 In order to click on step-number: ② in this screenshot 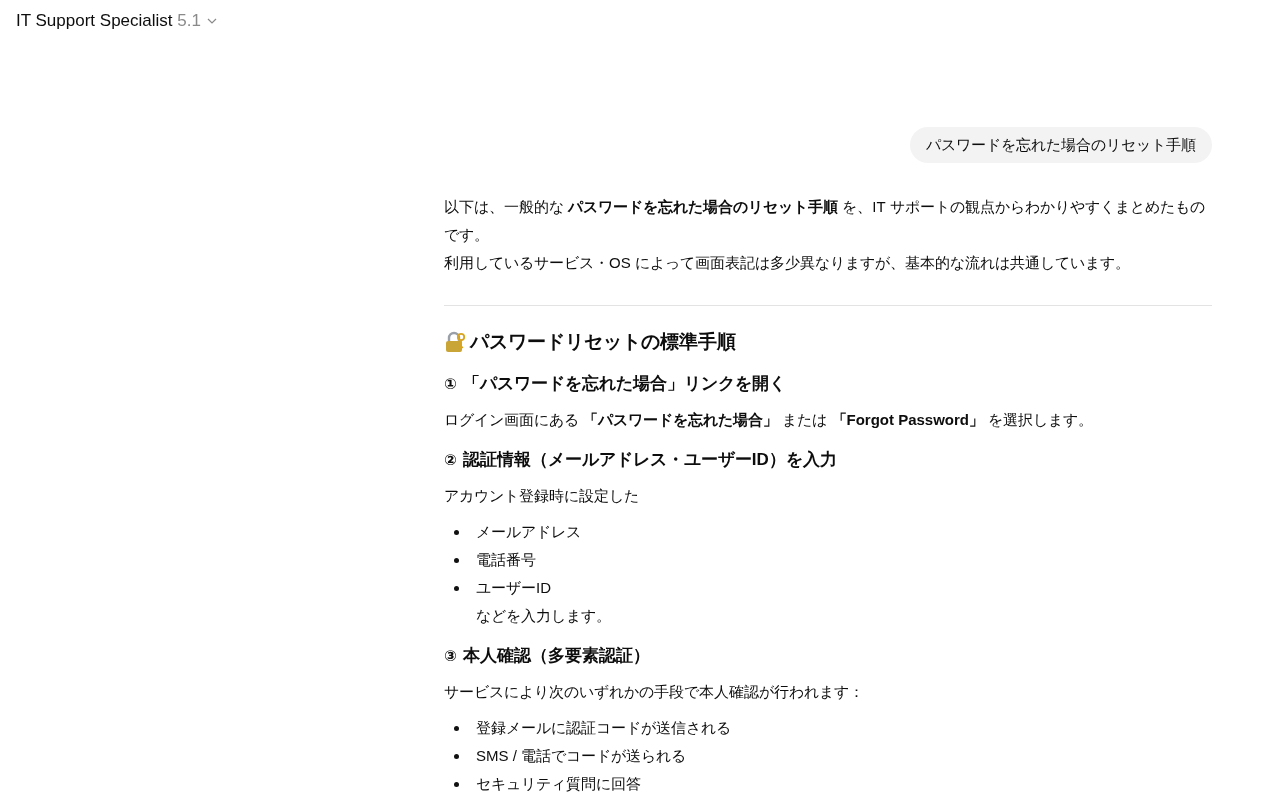, I will do `click(450, 460)`.